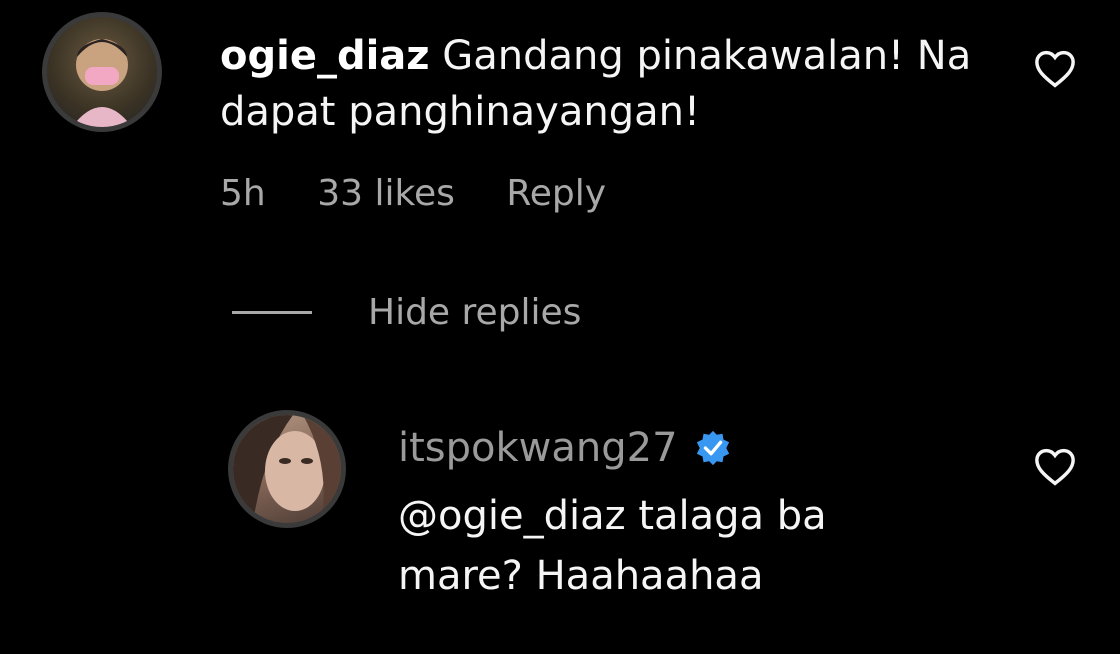  What do you see at coordinates (712, 448) in the screenshot?
I see `verified-badge-icon` at bounding box center [712, 448].